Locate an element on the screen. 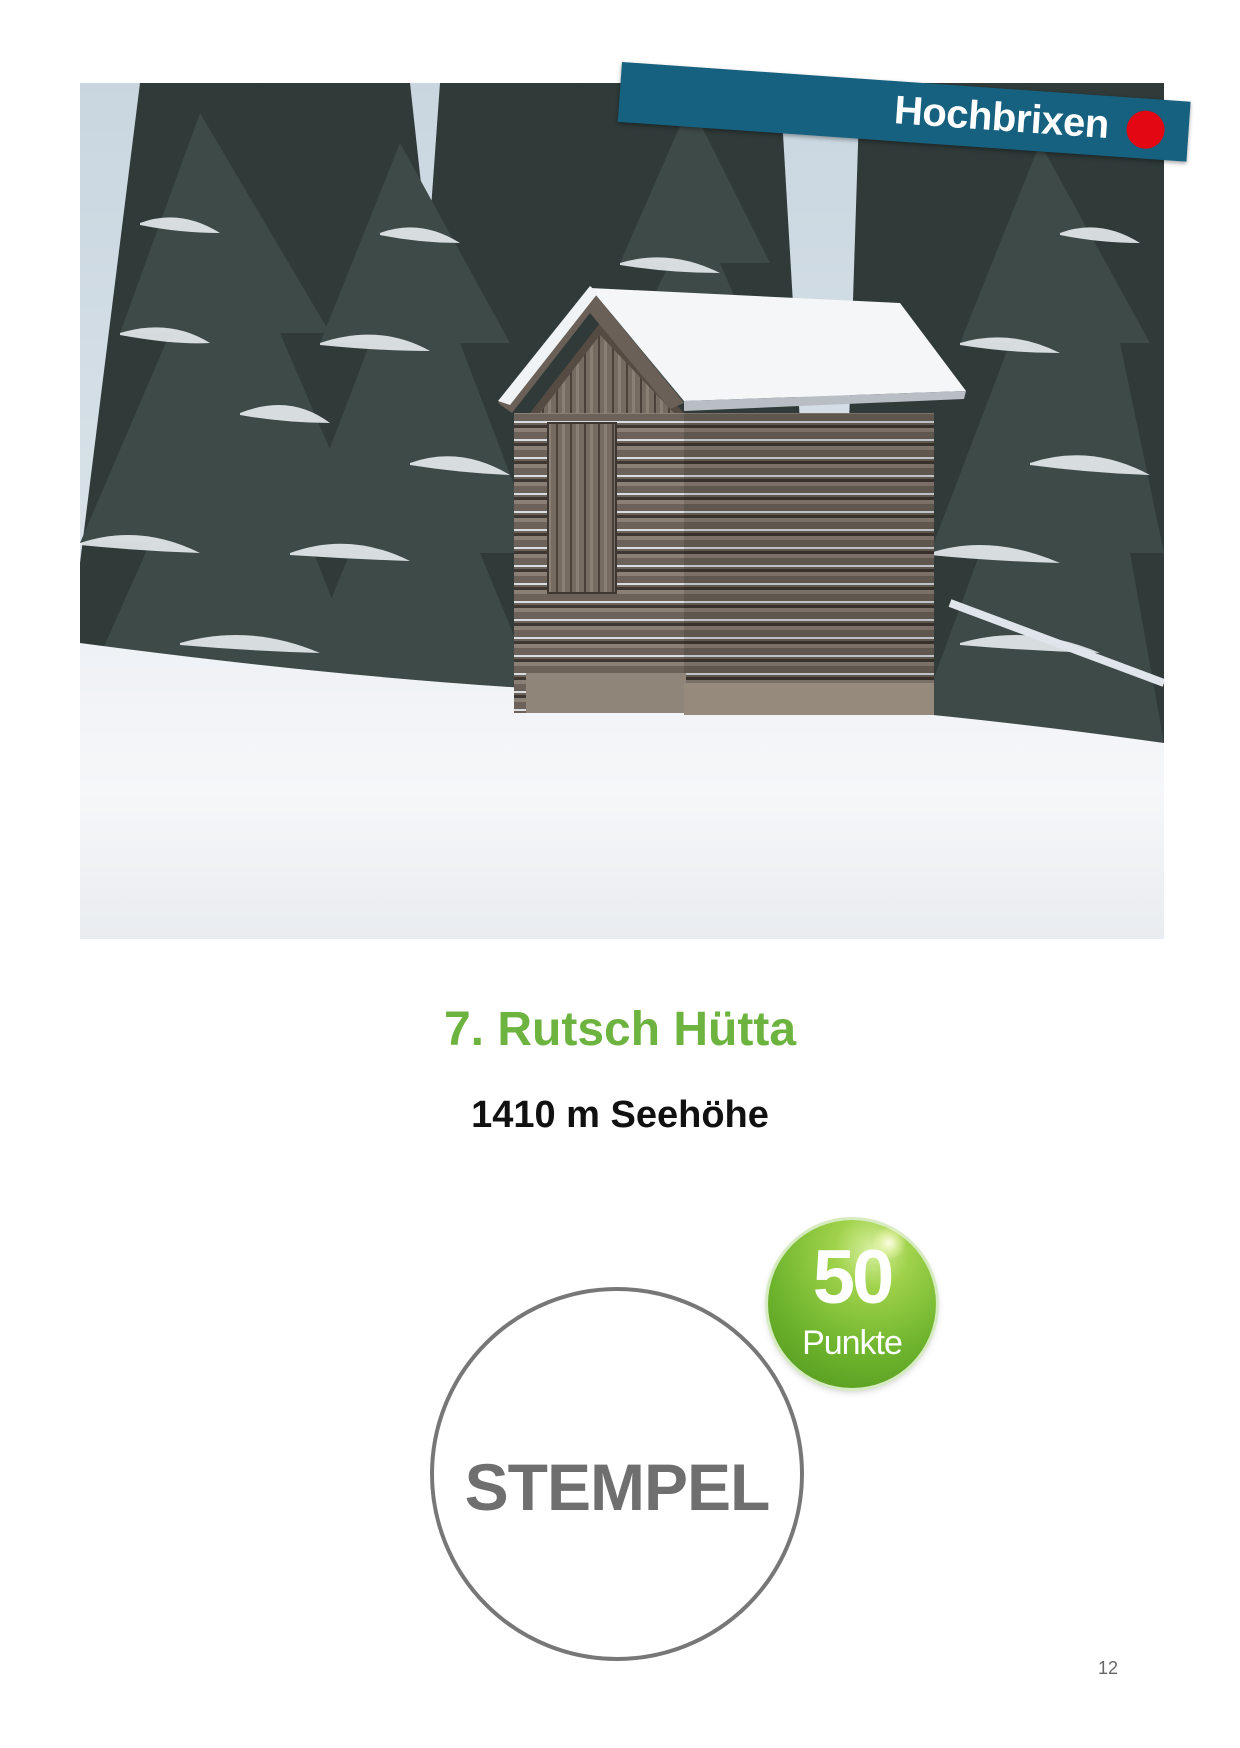 This screenshot has width=1240, height=1748. points-value: 50 is located at coordinates (853, 1277).